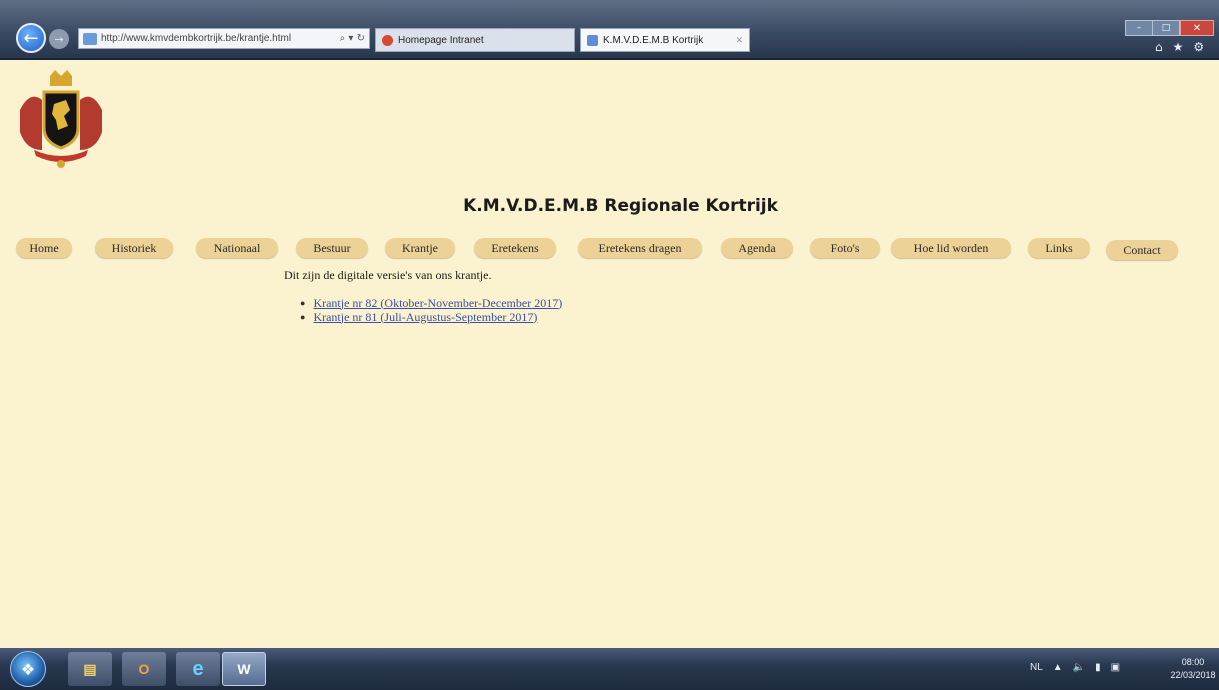  Describe the element at coordinates (31, 38) in the screenshot. I see `back-arrow-icon: ←` at that location.